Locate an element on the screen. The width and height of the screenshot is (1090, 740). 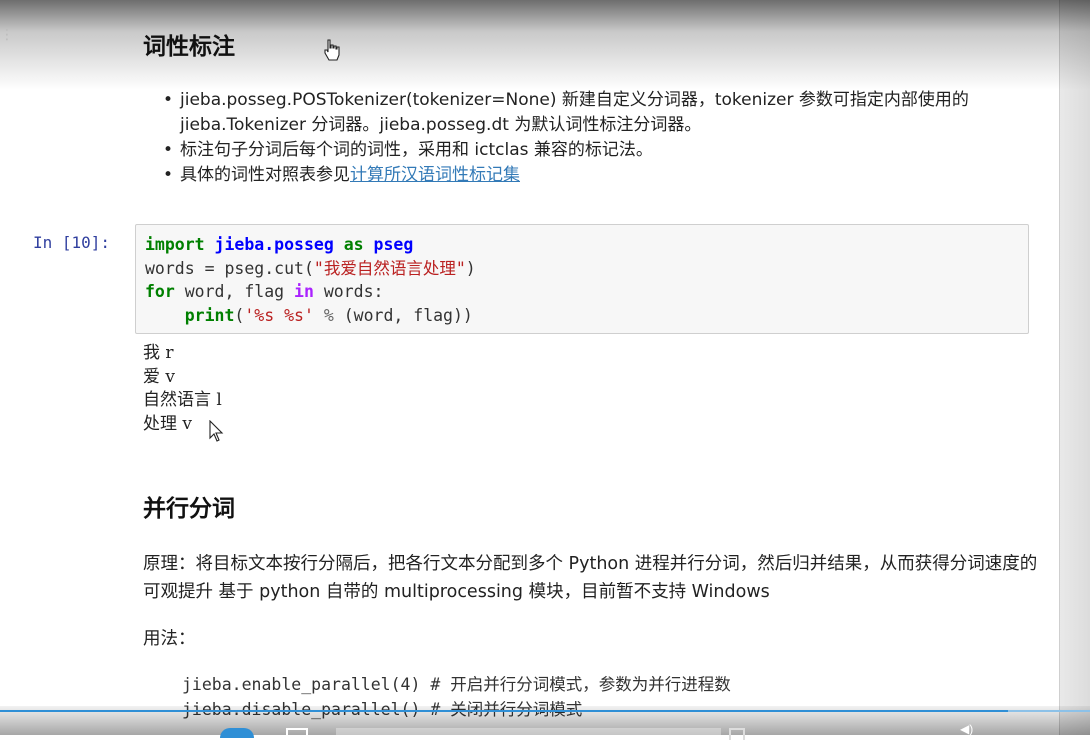
string-literal: "我爱自然语言处理" is located at coordinates (389, 268).